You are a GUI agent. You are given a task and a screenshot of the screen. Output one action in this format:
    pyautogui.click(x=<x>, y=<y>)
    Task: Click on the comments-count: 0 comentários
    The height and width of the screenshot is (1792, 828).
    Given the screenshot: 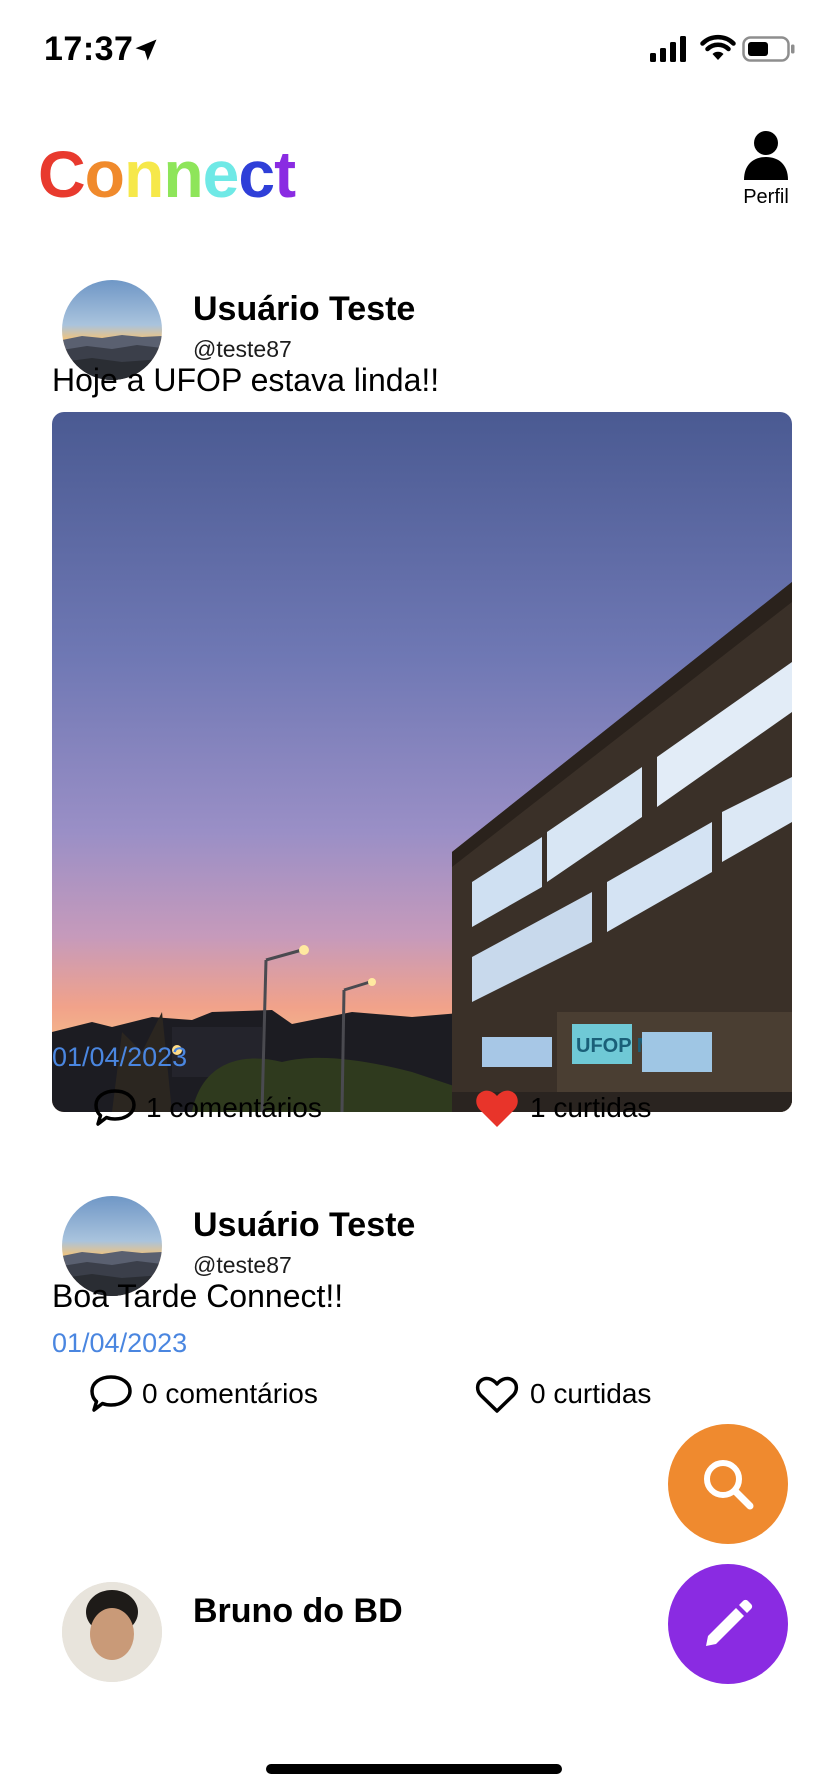 What is the action you would take?
    pyautogui.click(x=230, y=1393)
    